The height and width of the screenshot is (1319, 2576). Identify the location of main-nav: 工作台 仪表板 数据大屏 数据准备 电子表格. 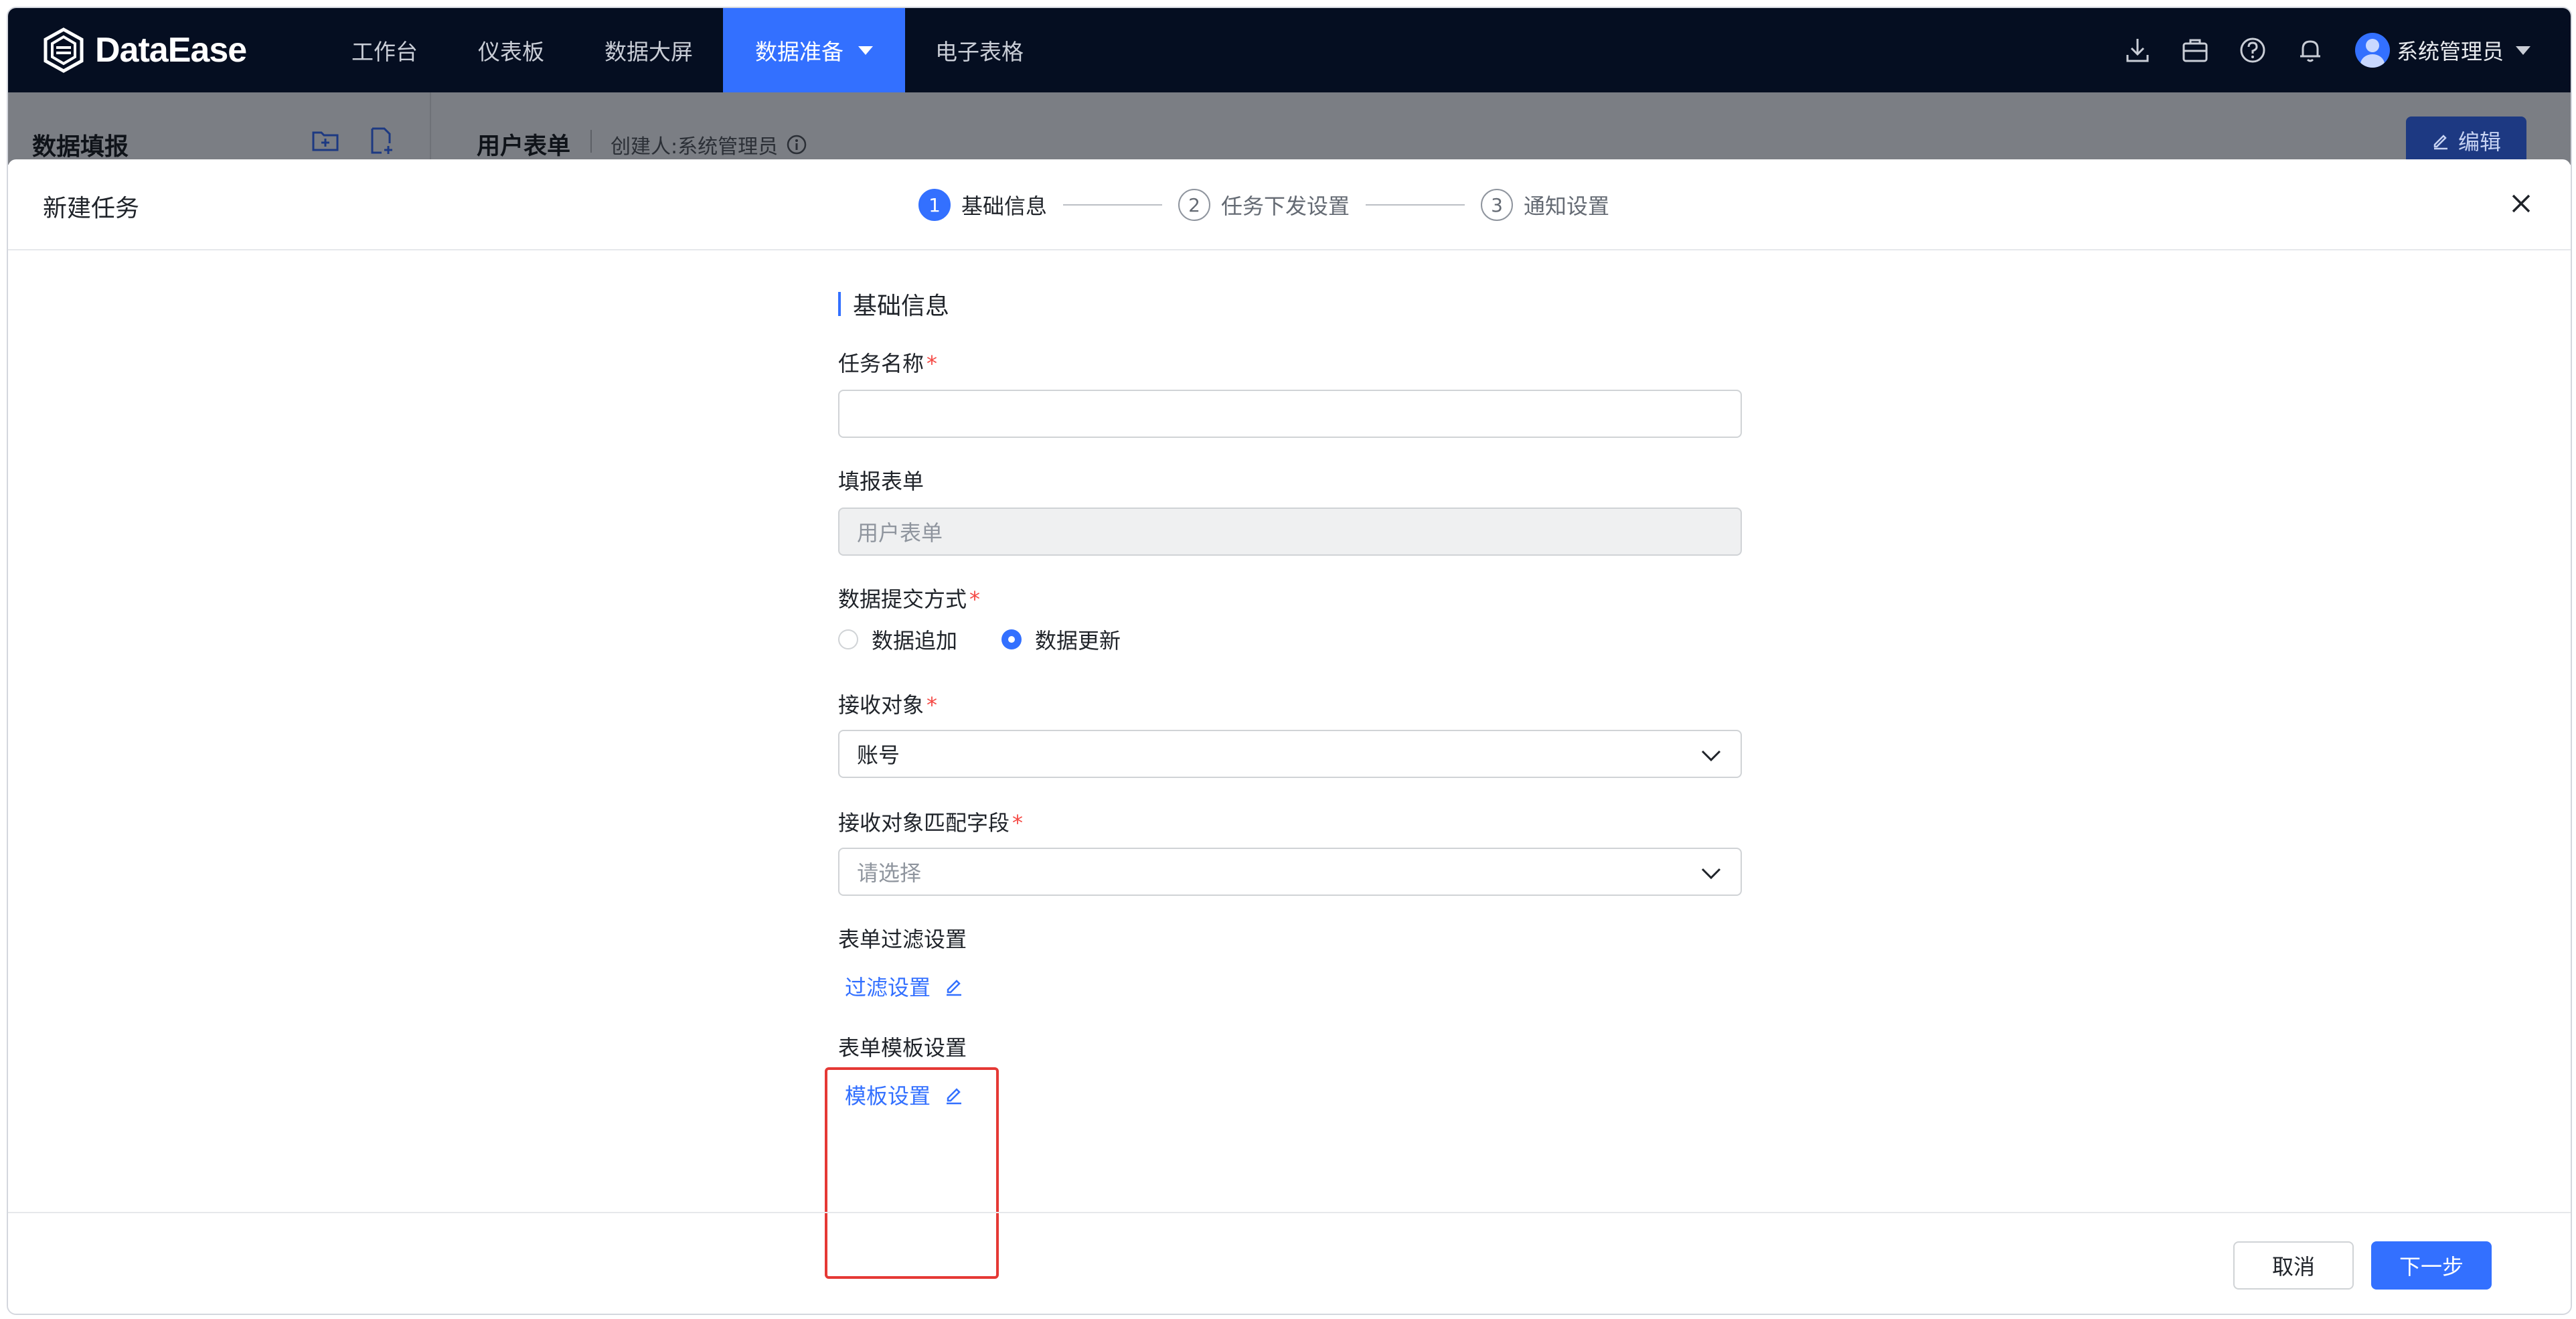
(688, 50).